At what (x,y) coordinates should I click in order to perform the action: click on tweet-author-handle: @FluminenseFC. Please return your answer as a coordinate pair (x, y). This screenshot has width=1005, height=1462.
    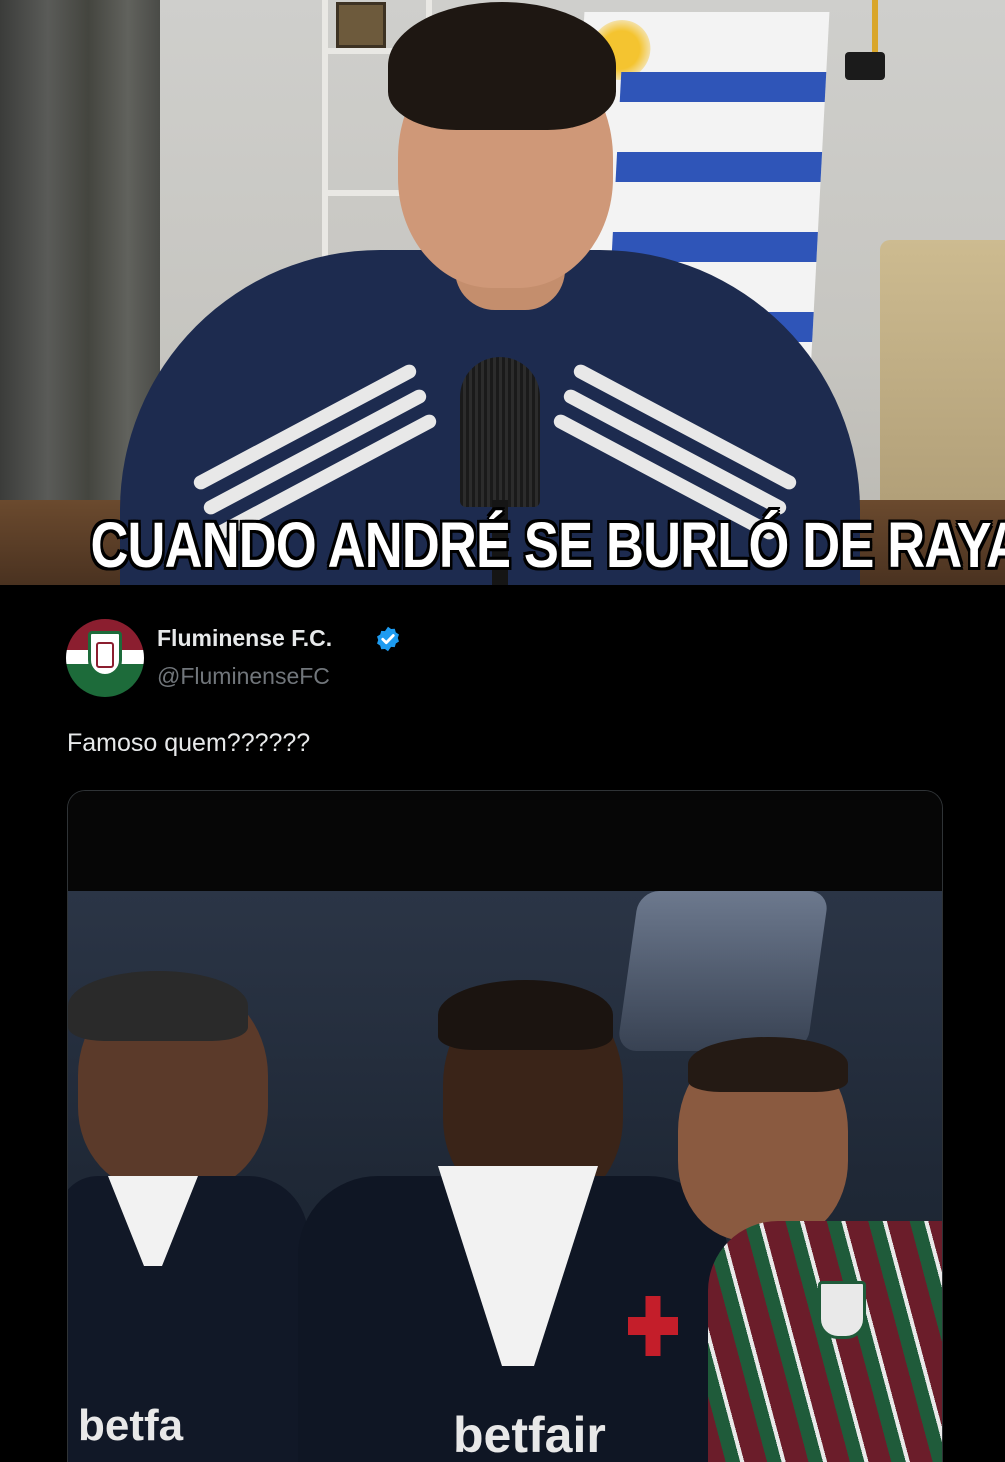
    Looking at the image, I should click on (243, 676).